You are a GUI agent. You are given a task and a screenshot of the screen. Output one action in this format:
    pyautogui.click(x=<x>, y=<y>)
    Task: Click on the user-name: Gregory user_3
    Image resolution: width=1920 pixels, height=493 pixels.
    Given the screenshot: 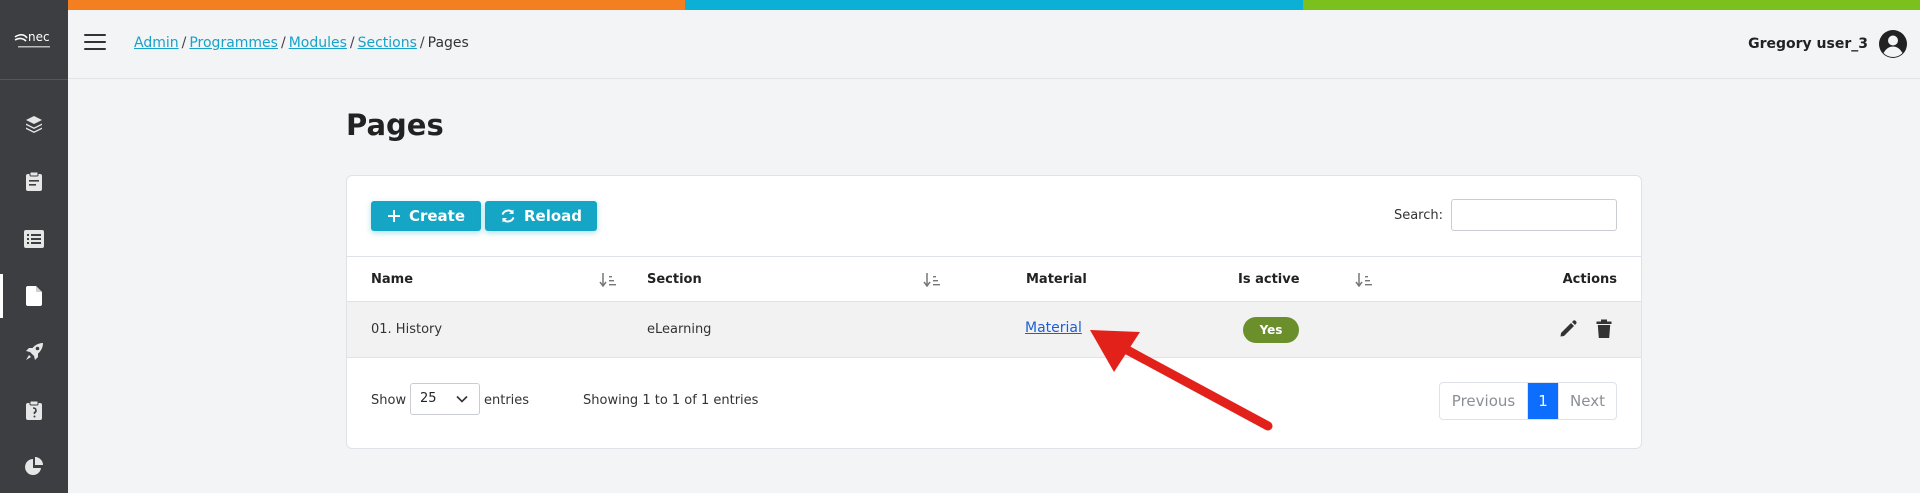 What is the action you would take?
    pyautogui.click(x=1808, y=44)
    